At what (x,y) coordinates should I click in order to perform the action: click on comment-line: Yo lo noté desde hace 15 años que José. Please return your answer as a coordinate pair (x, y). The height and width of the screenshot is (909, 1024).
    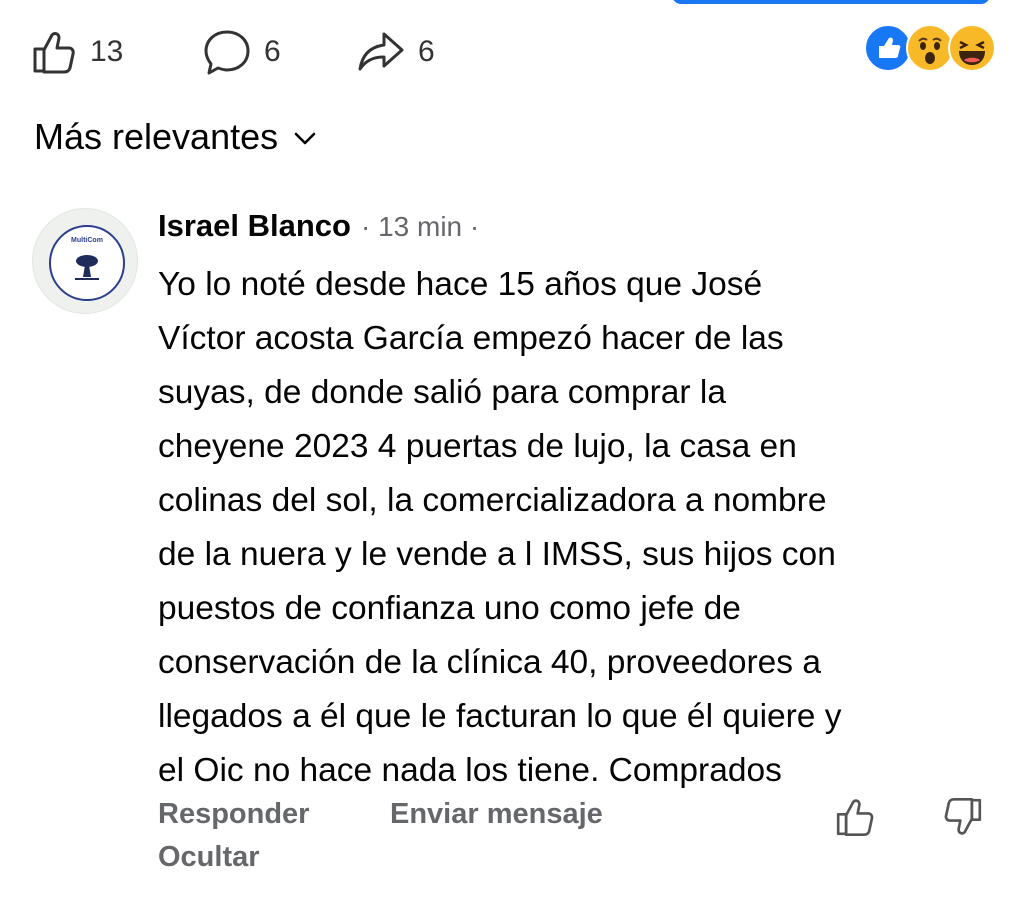
    Looking at the image, I should click on (460, 284).